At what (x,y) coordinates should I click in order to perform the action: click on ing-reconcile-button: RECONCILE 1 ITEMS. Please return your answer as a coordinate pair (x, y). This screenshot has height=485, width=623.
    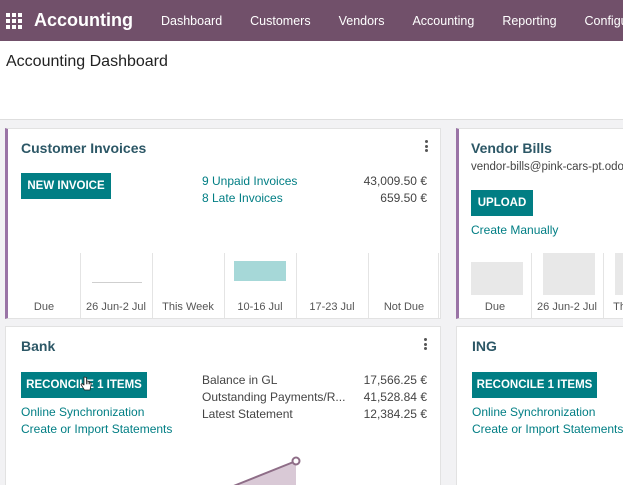
    Looking at the image, I should click on (534, 385).